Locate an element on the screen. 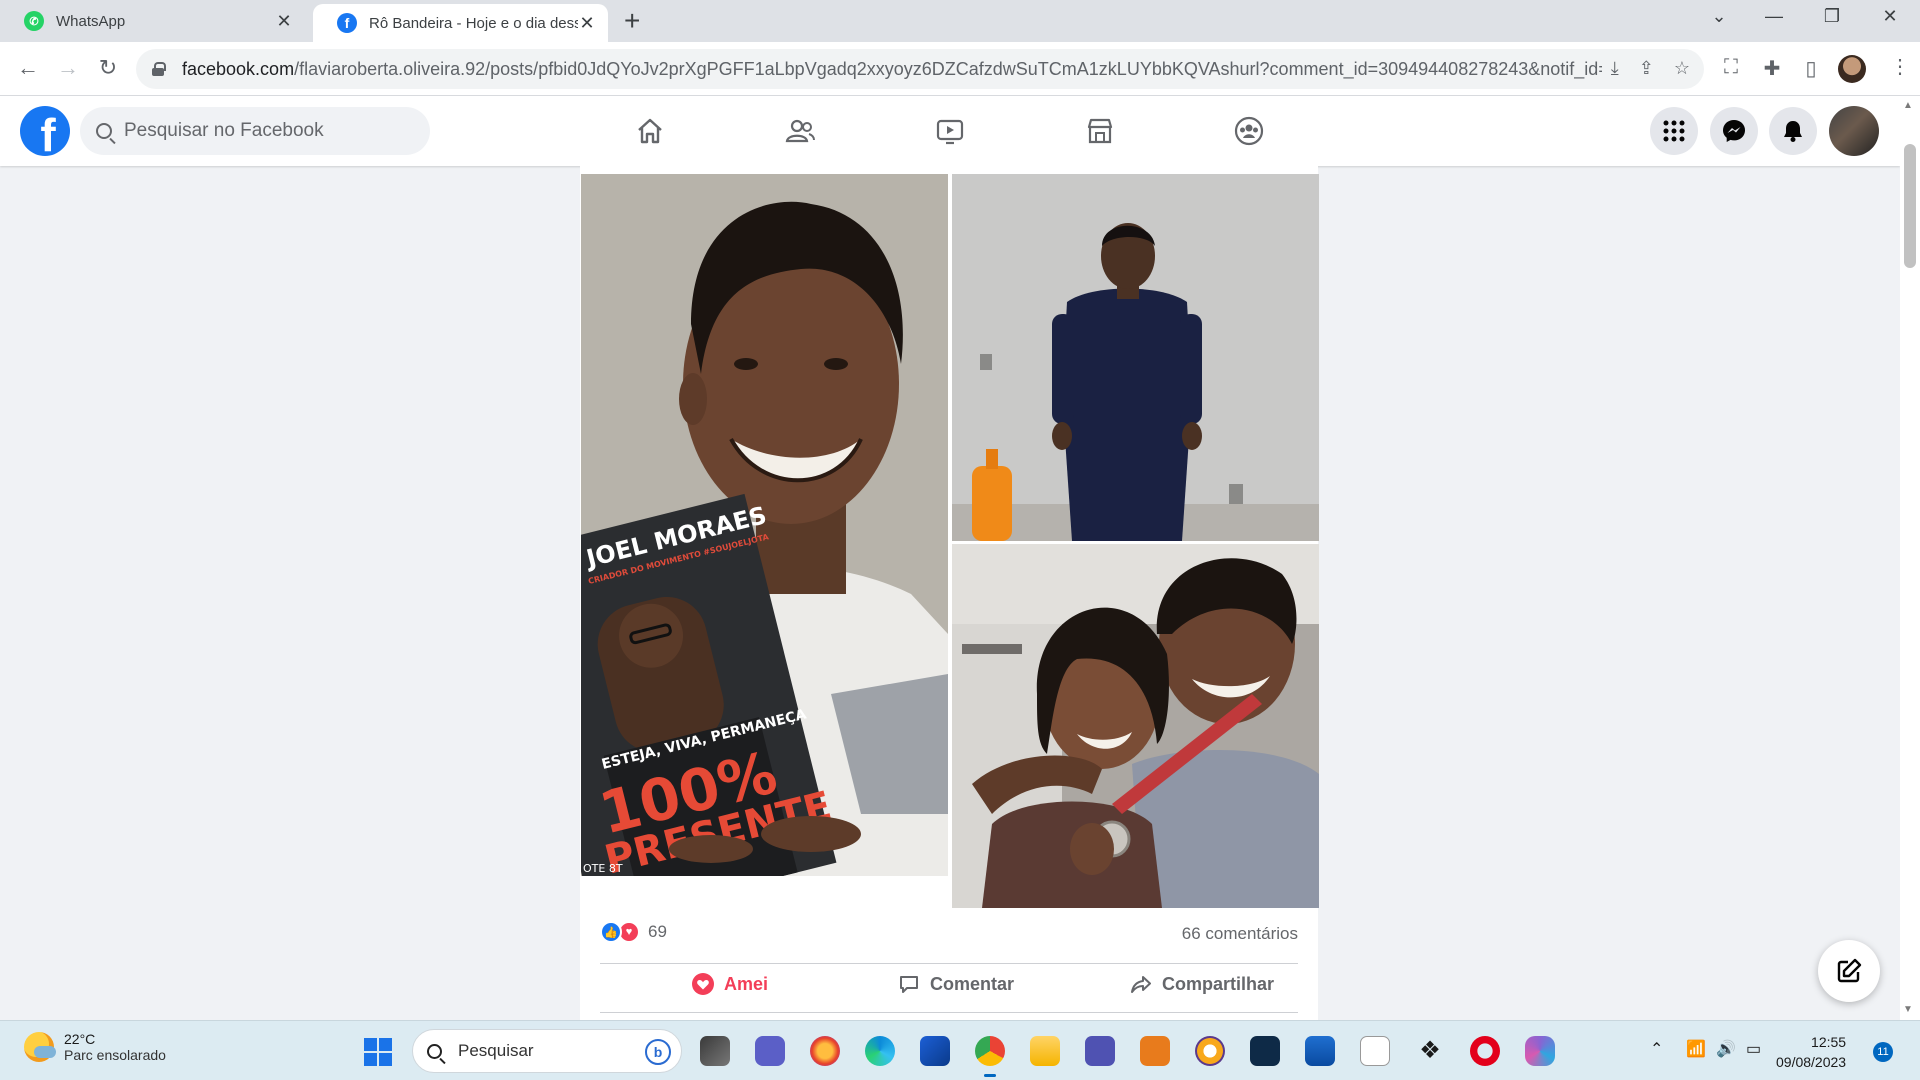  taskbar-search-label: Pesquisar is located at coordinates (496, 1050).